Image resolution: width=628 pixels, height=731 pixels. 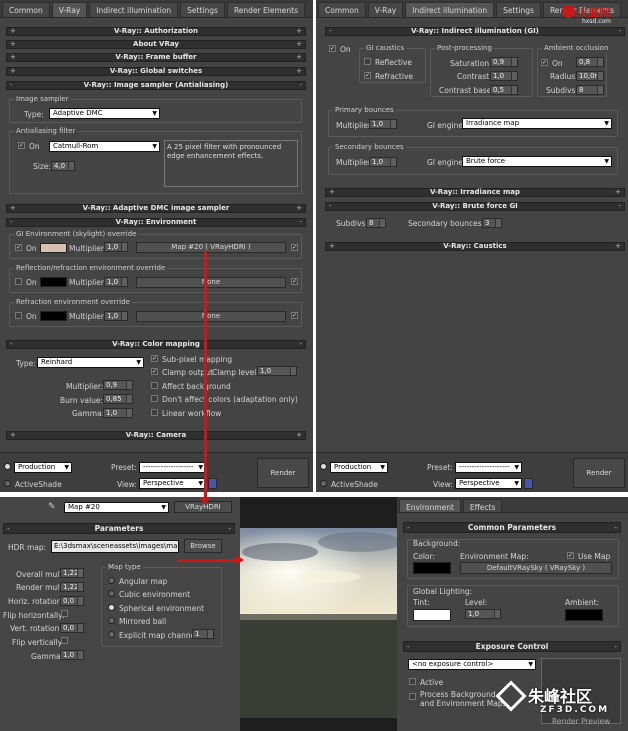 What do you see at coordinates (412, 696) in the screenshot?
I see `process-bg-checkbox` at bounding box center [412, 696].